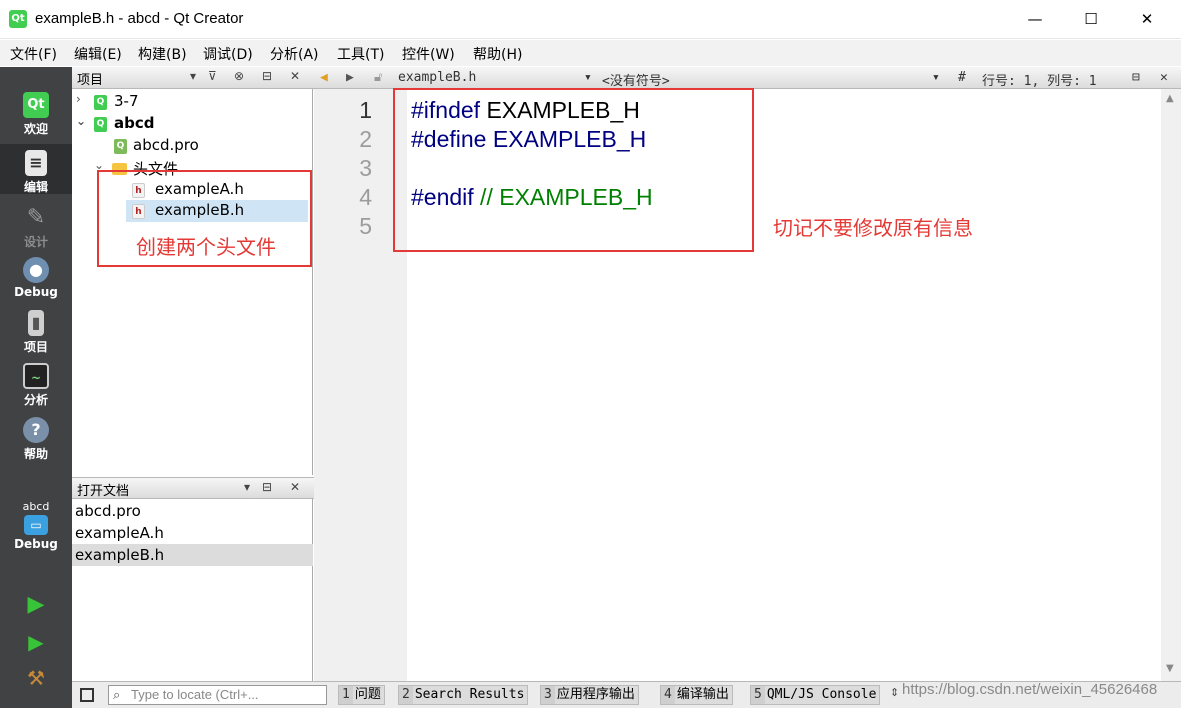 The height and width of the screenshot is (708, 1181). I want to click on open-doc-abcd-pro: abcd.pro, so click(192, 511).